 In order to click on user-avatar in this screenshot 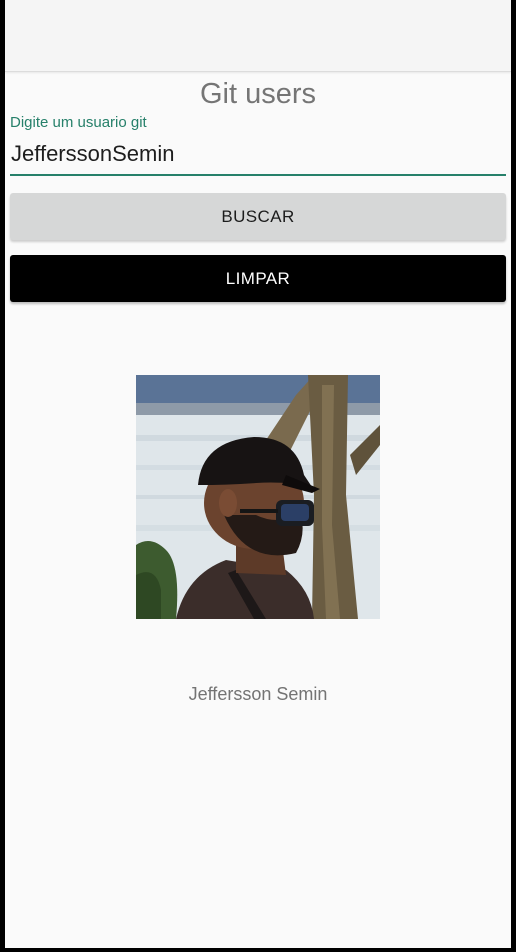, I will do `click(258, 497)`.